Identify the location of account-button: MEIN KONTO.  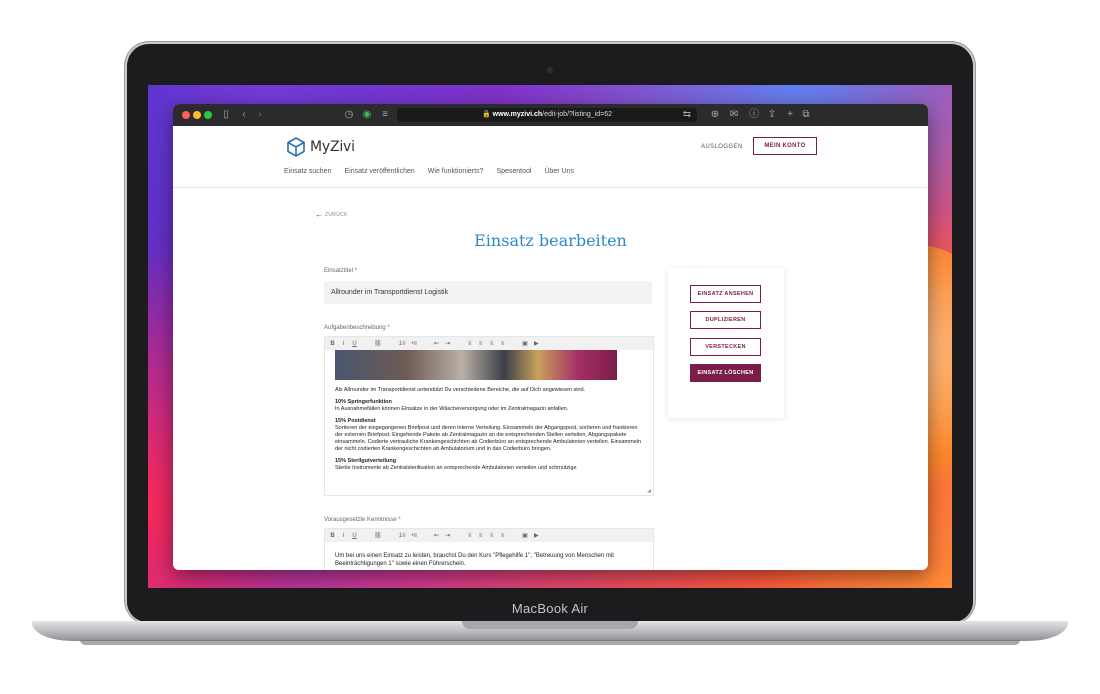
(785, 146).